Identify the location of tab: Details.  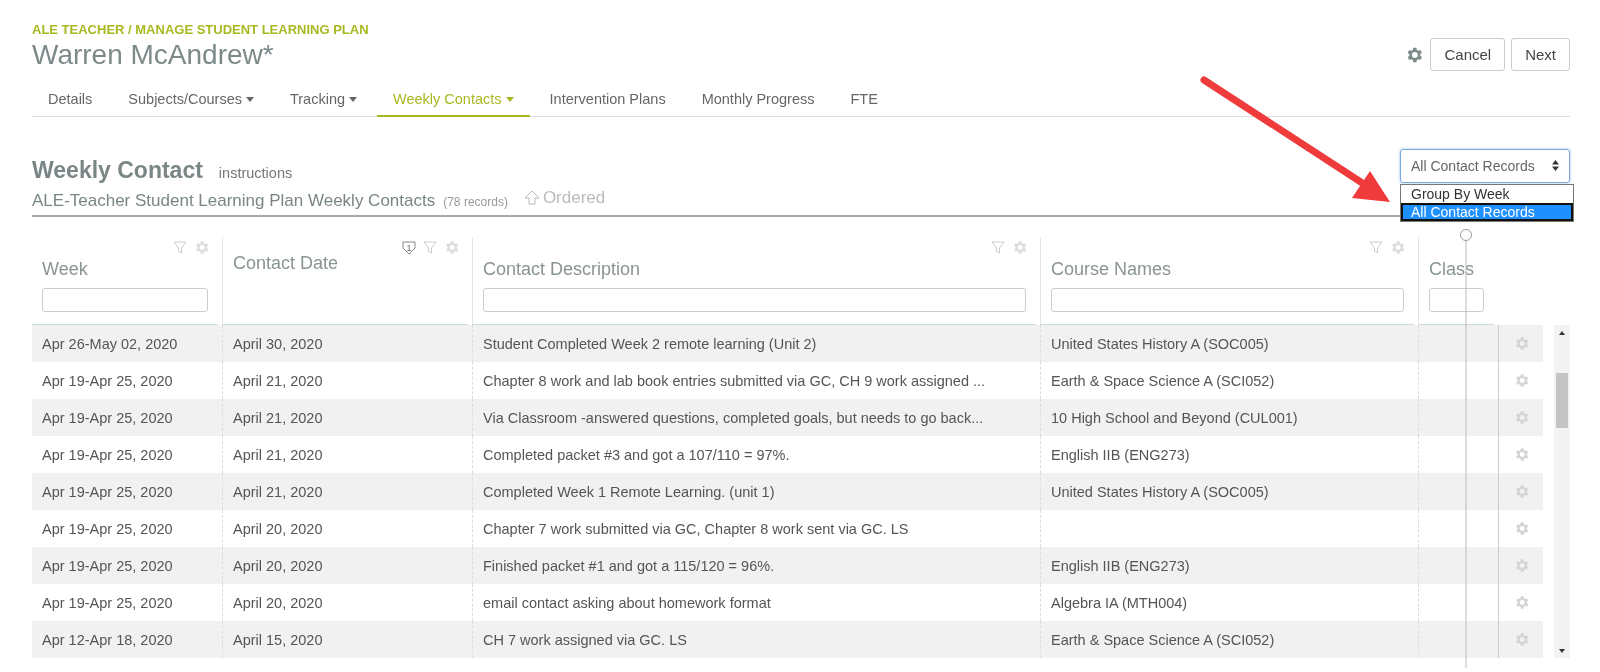
(70, 101).